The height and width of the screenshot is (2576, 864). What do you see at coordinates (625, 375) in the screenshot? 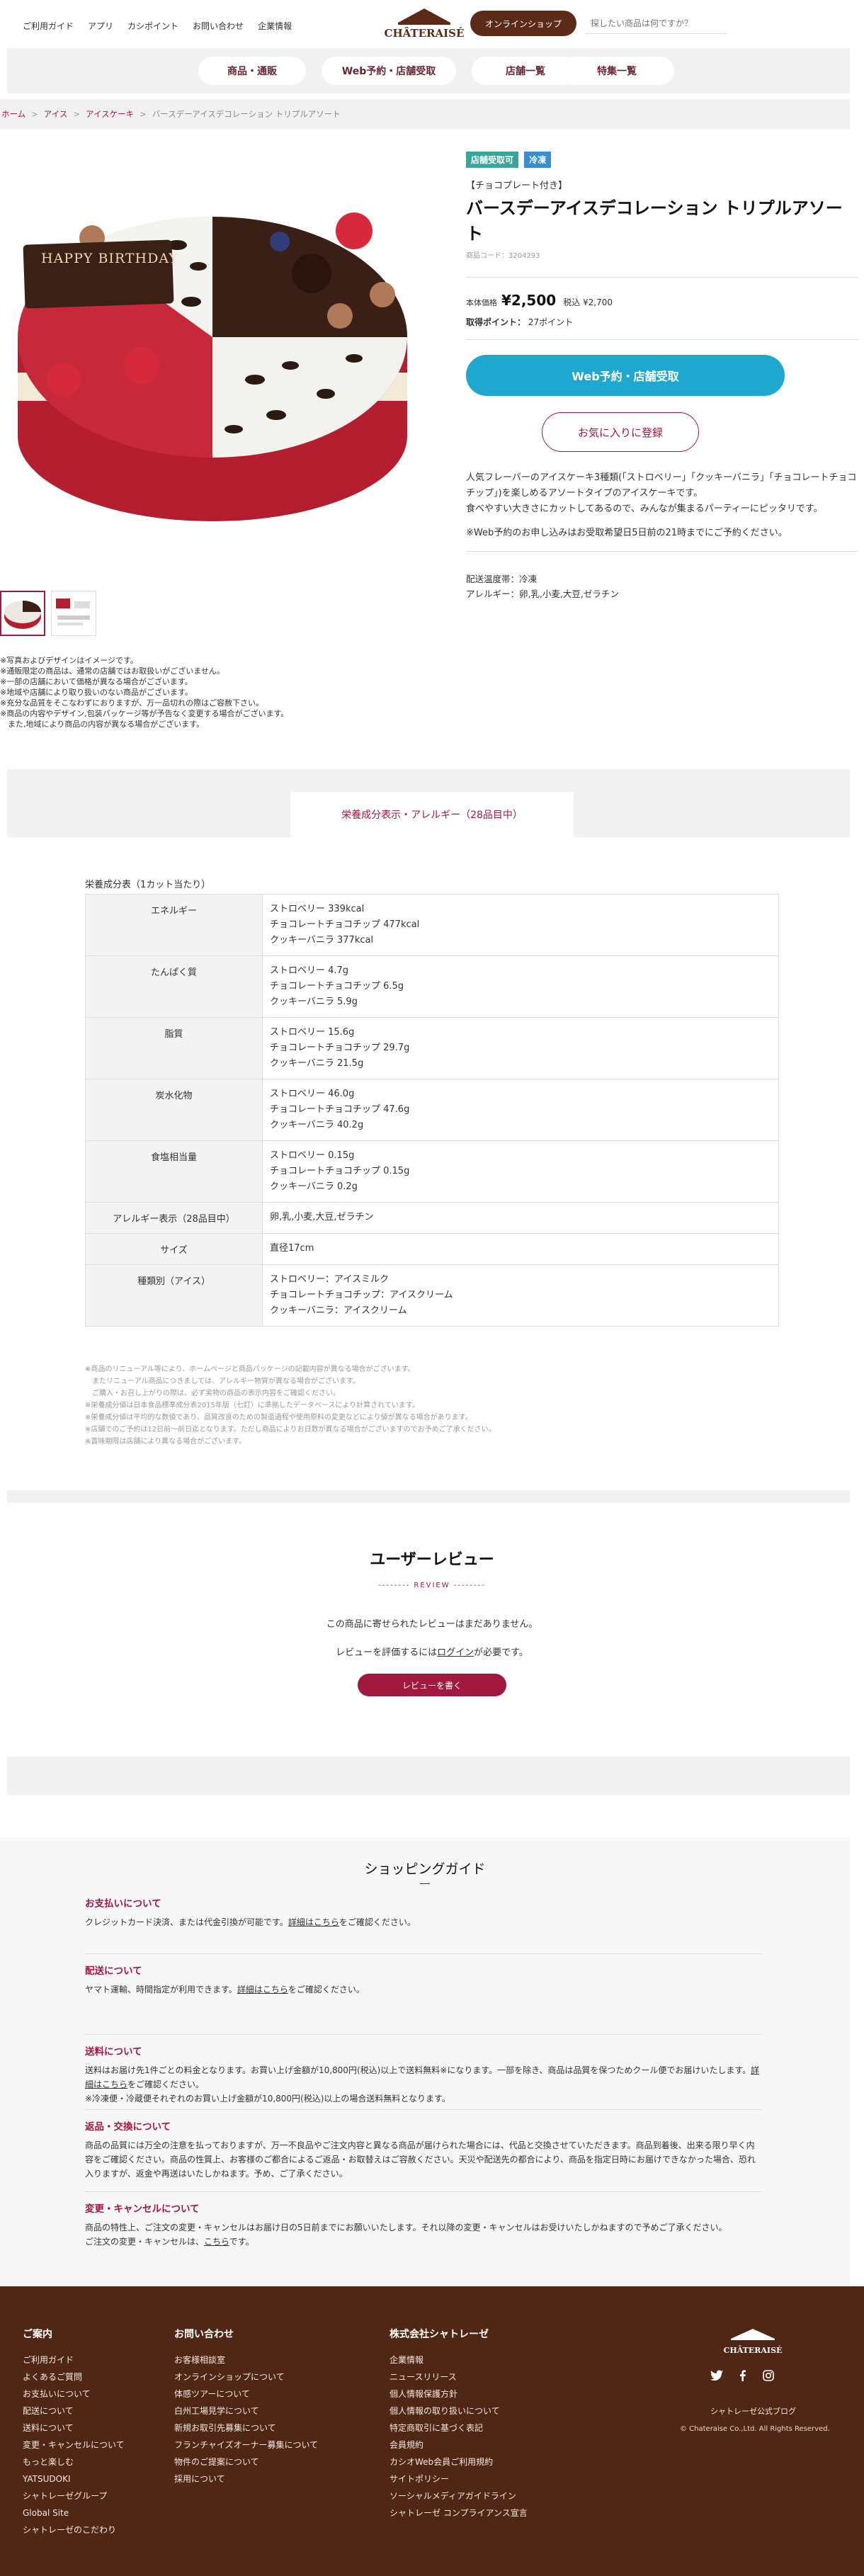
I see `web-reserve-button: Web予約・店舗受取` at bounding box center [625, 375].